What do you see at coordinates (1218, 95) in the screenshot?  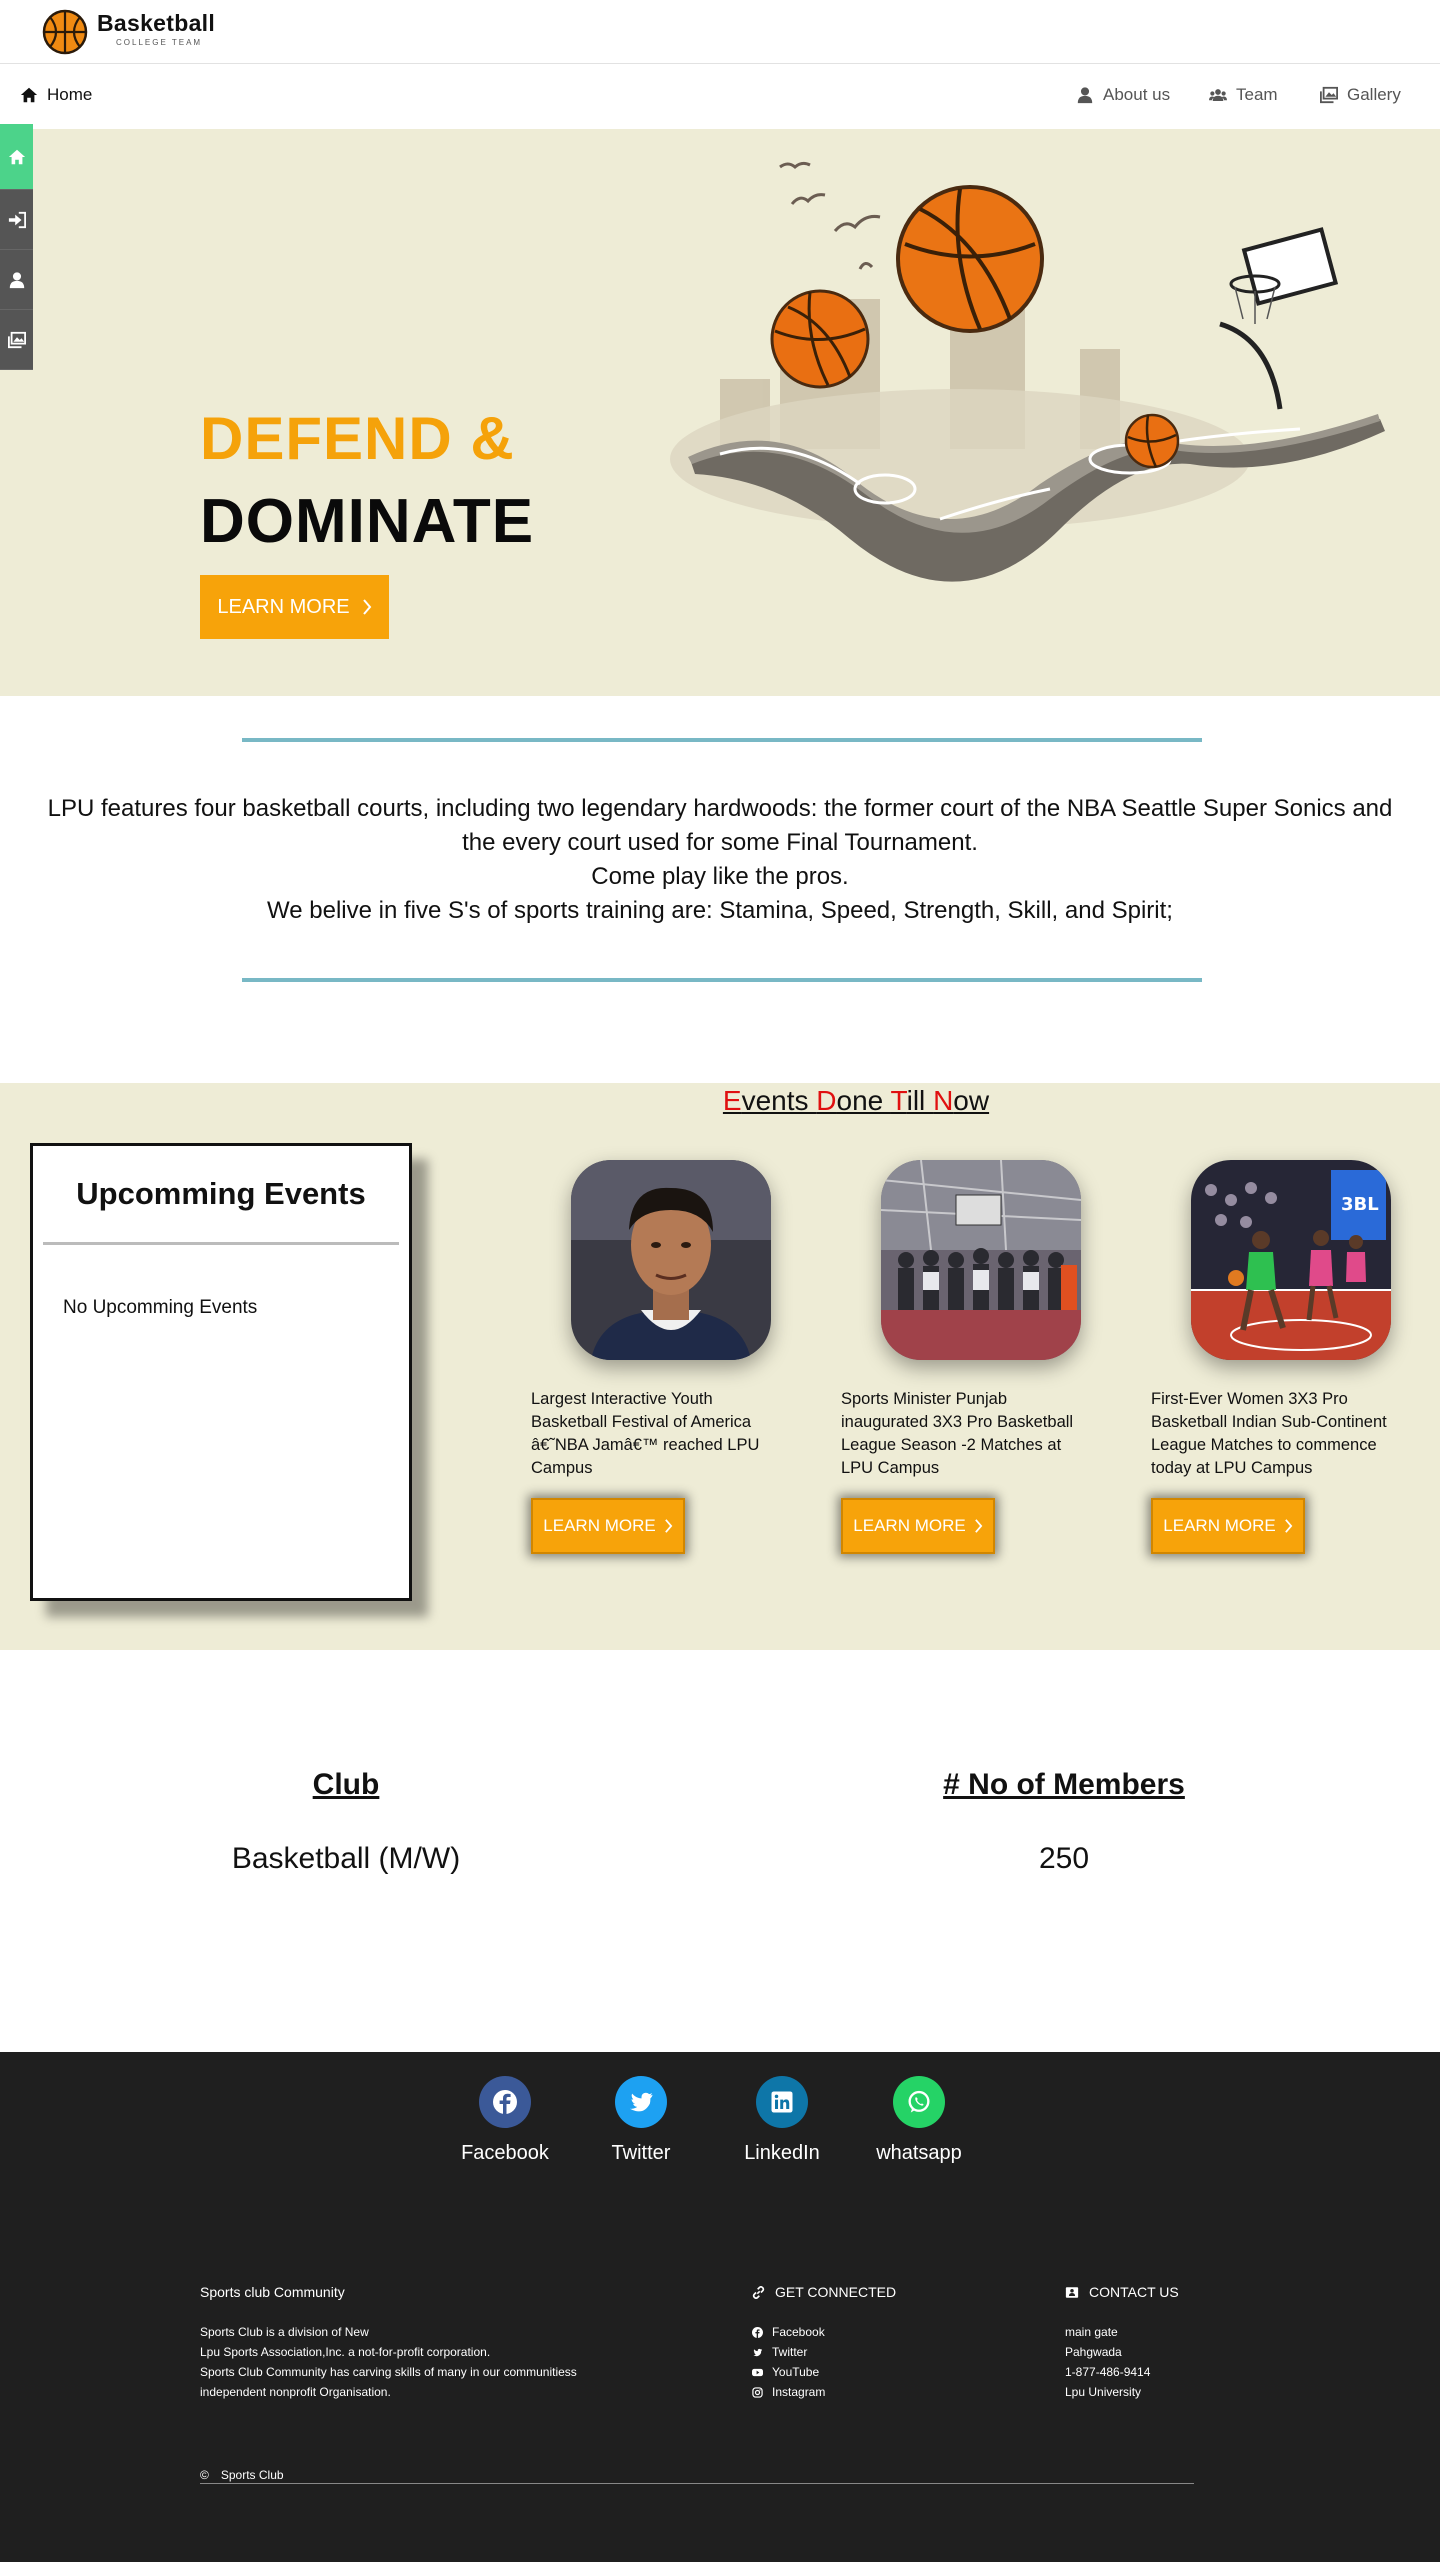 I see `users-icon` at bounding box center [1218, 95].